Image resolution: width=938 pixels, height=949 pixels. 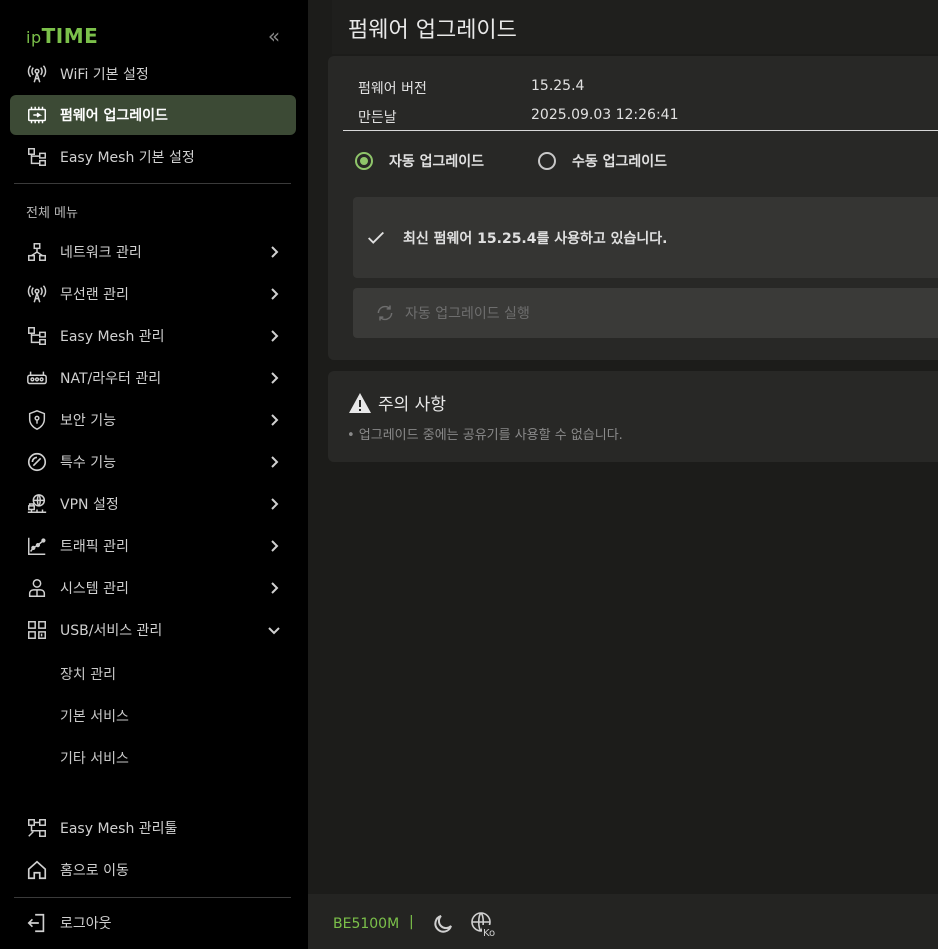 I want to click on checkmark-icon, so click(x=376, y=237).